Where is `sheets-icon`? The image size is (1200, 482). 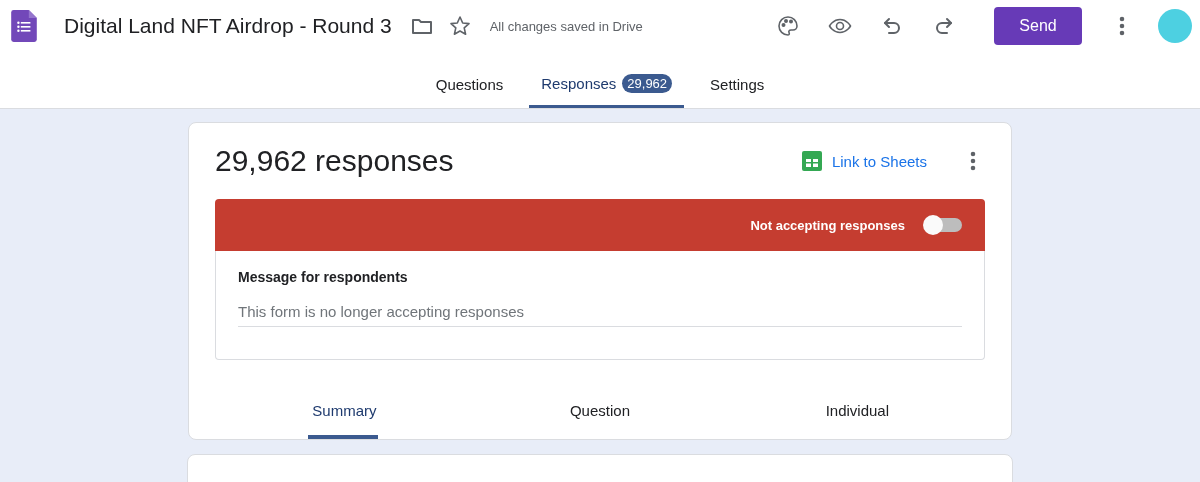 sheets-icon is located at coordinates (811, 161).